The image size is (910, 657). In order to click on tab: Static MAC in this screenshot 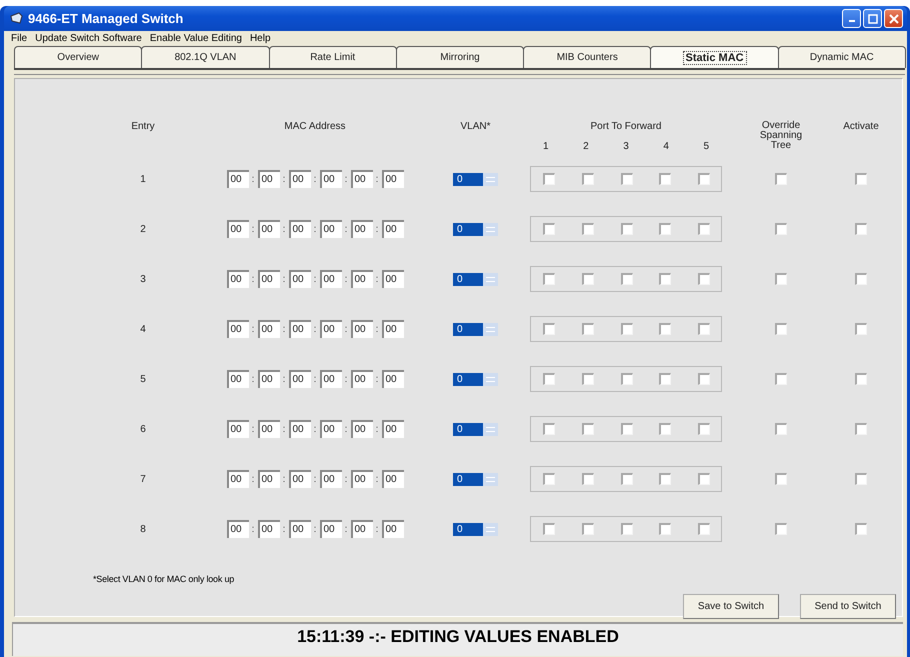, I will do `click(714, 57)`.